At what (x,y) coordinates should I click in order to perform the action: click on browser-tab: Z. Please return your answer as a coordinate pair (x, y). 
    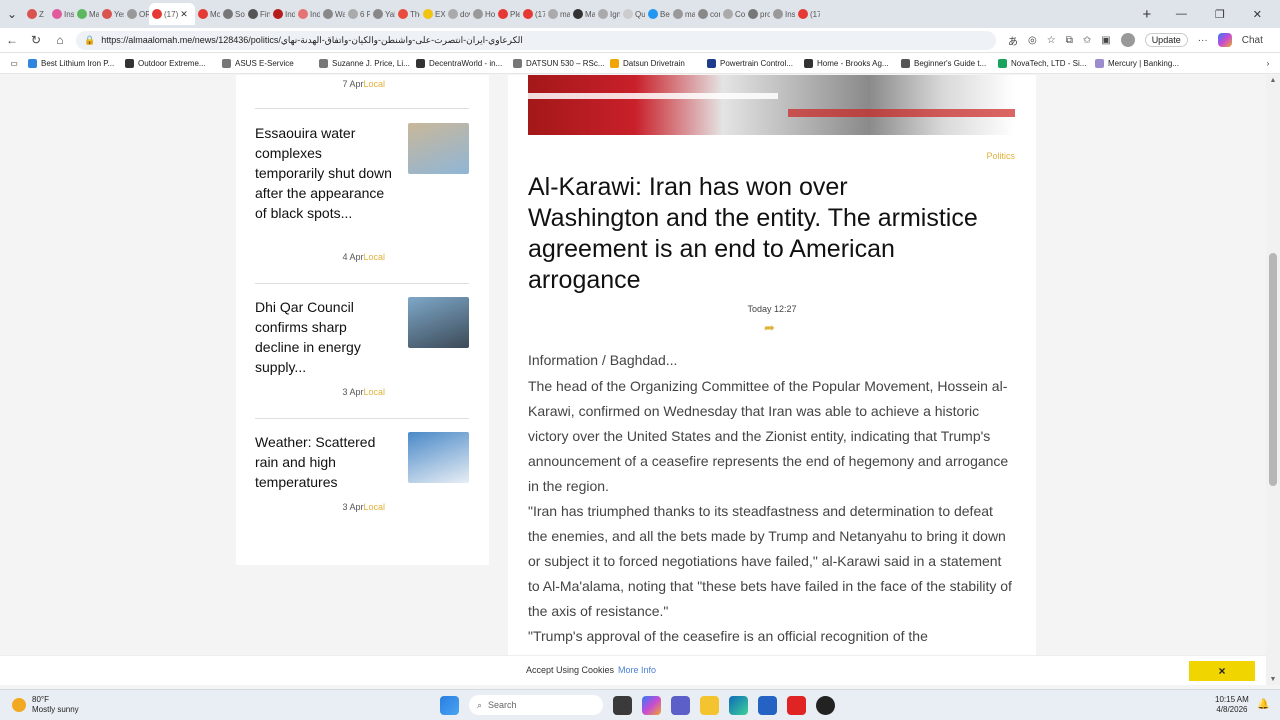
    Looking at the image, I should click on (36, 14).